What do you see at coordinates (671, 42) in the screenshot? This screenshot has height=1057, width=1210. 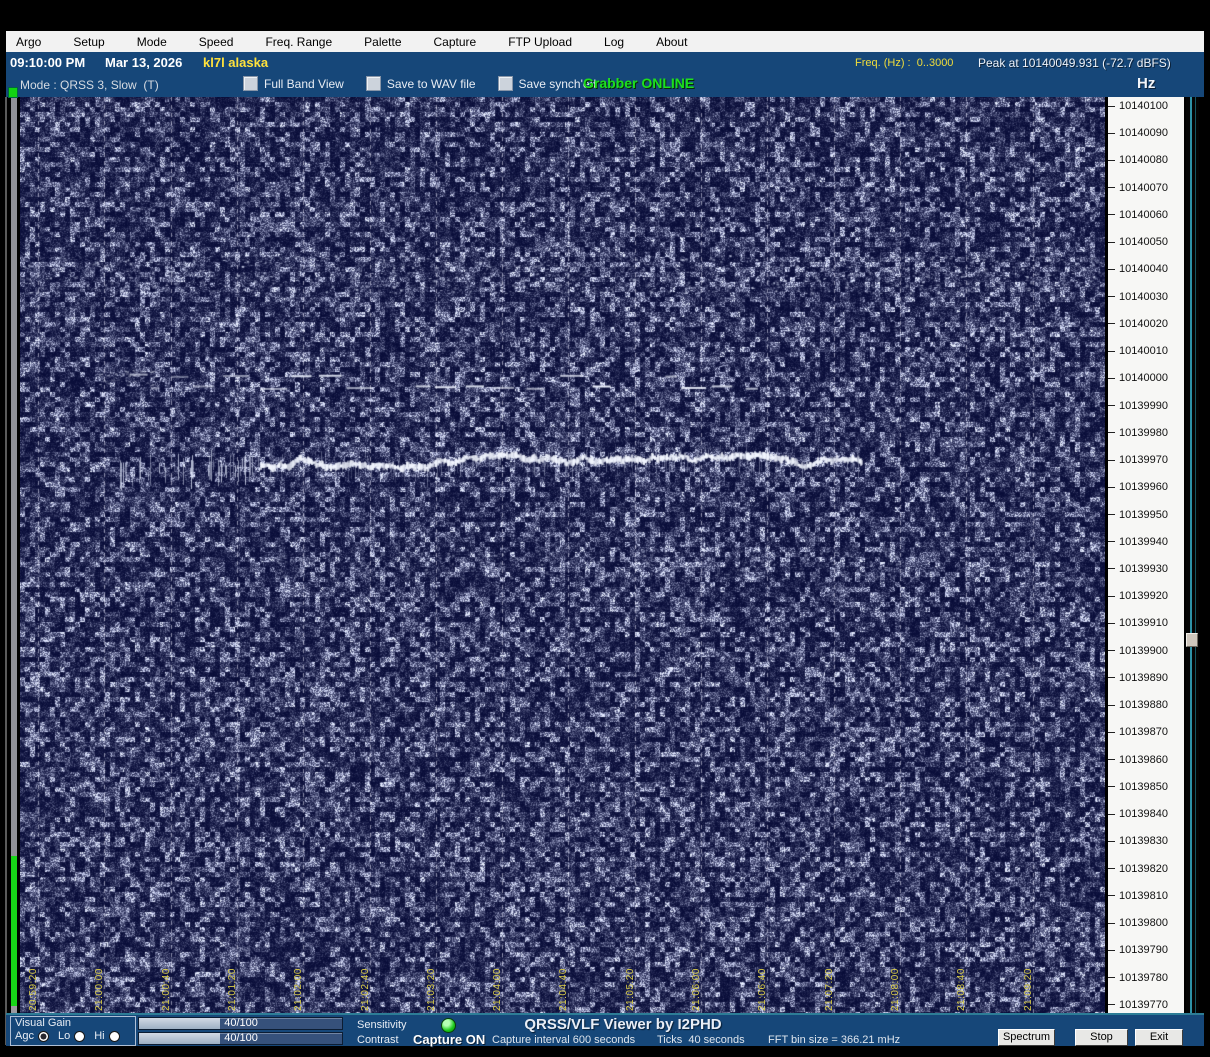 I see `menu-item: About` at bounding box center [671, 42].